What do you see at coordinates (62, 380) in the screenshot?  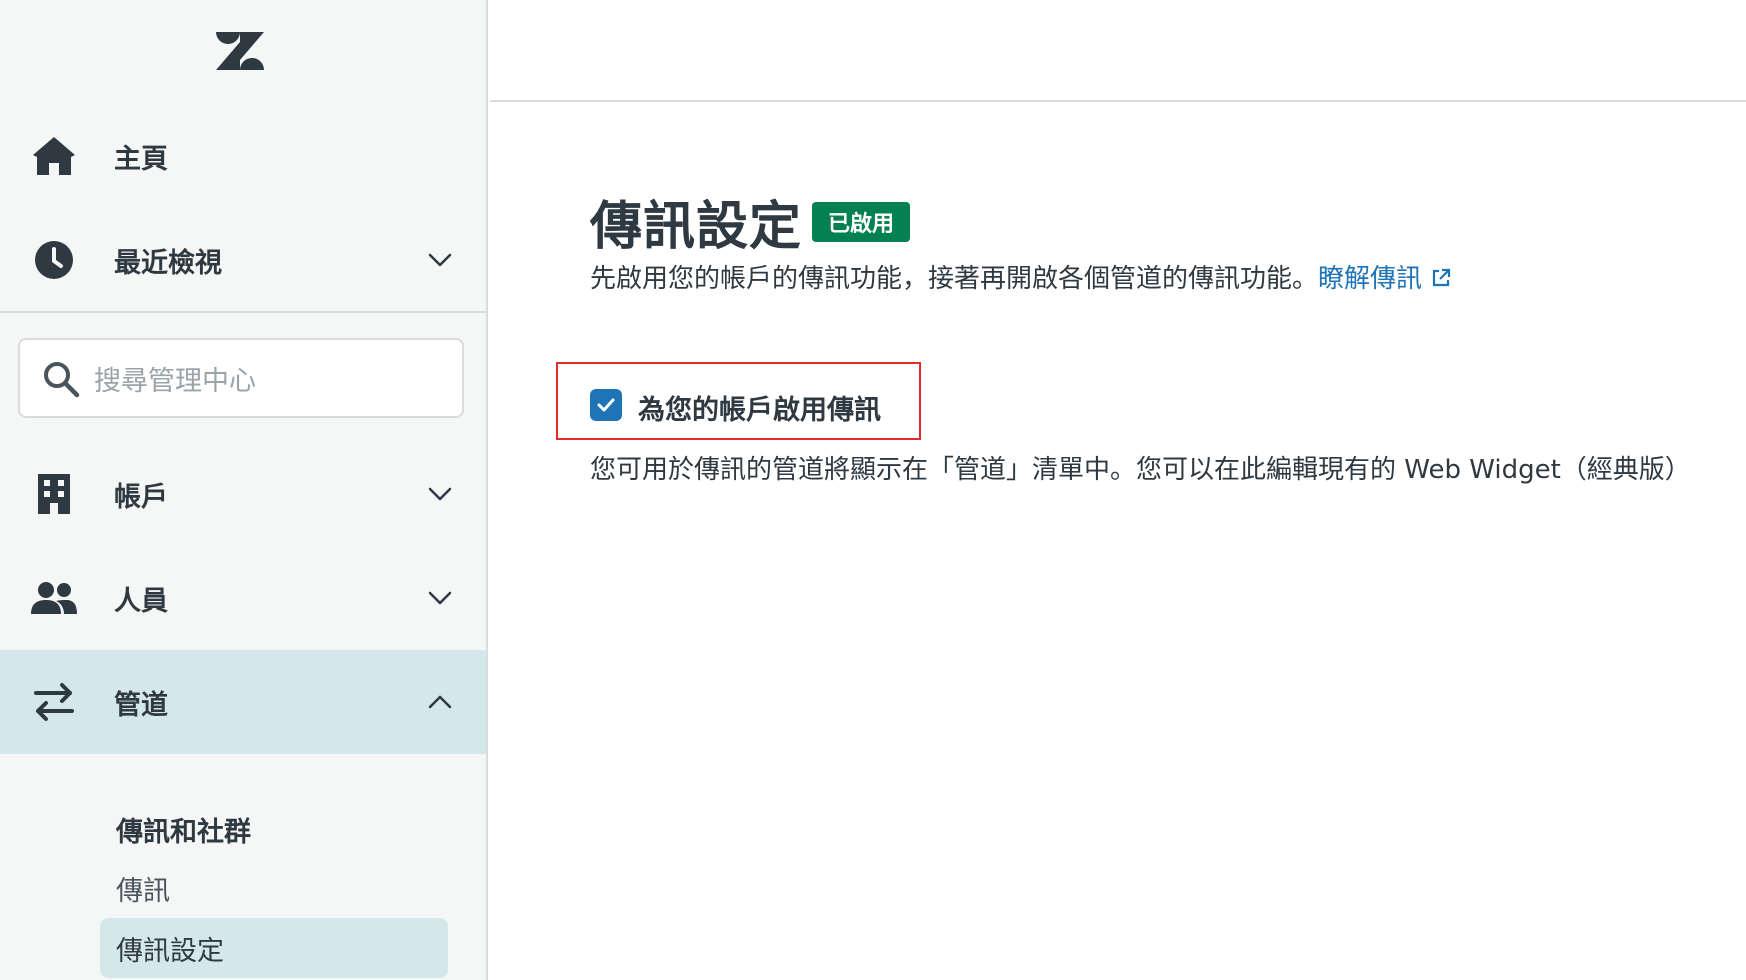 I see `search-icon` at bounding box center [62, 380].